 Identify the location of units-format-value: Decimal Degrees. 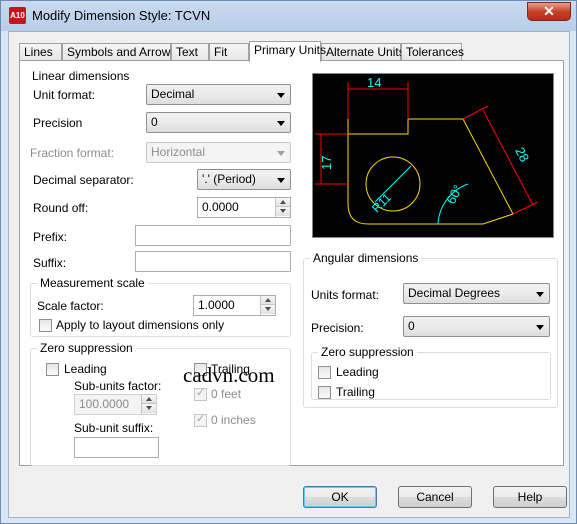
(454, 293).